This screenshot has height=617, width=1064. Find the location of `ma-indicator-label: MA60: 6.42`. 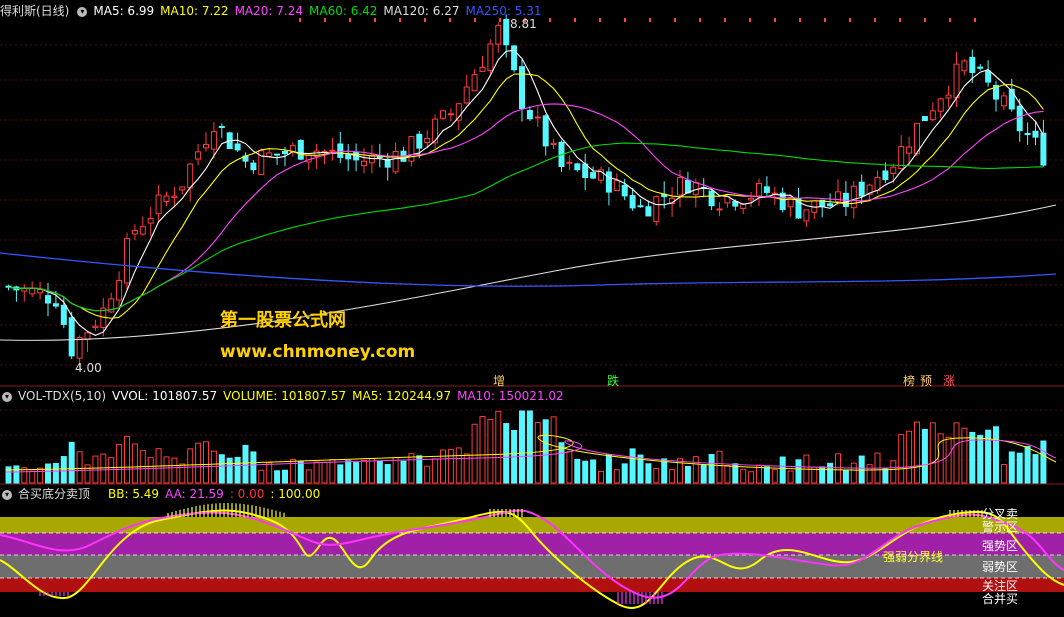

ma-indicator-label: MA60: 6.42 is located at coordinates (343, 11).